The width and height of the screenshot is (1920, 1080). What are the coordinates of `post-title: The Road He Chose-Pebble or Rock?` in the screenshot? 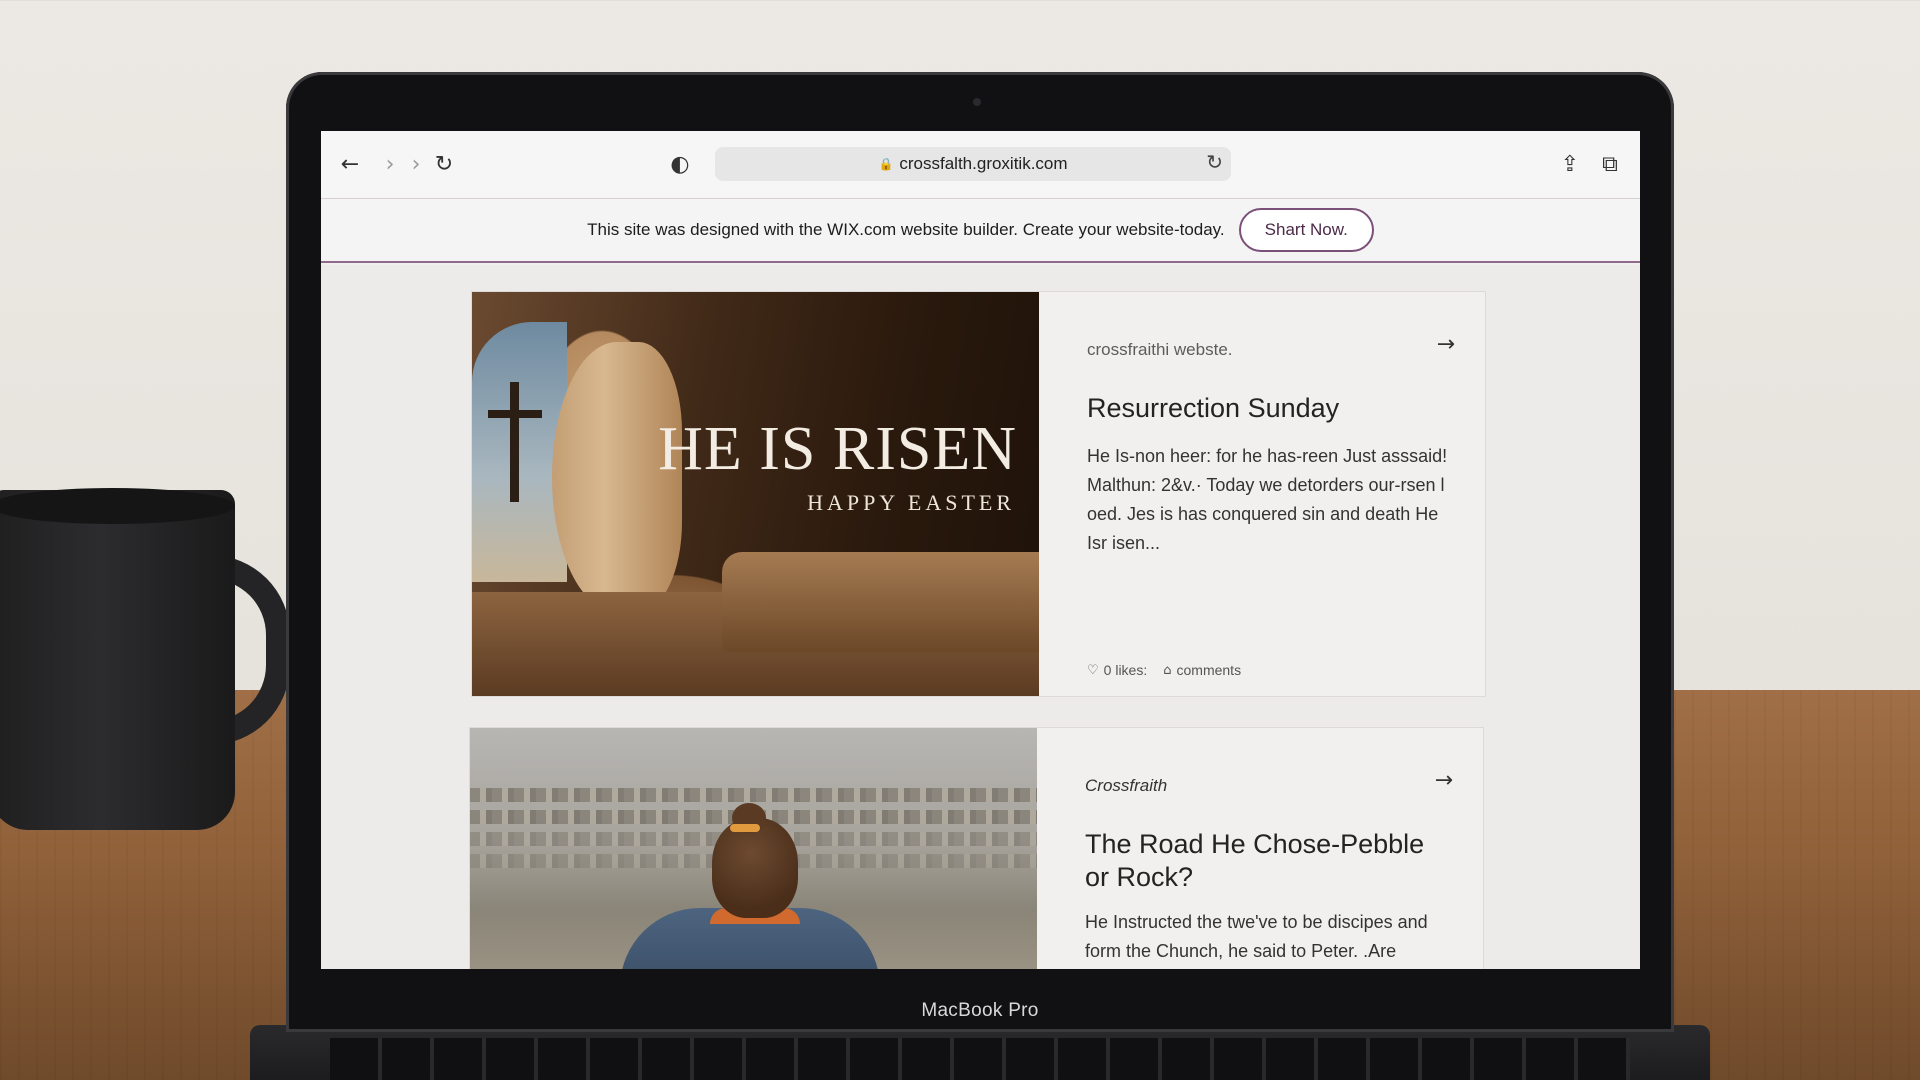 It's located at (1265, 861).